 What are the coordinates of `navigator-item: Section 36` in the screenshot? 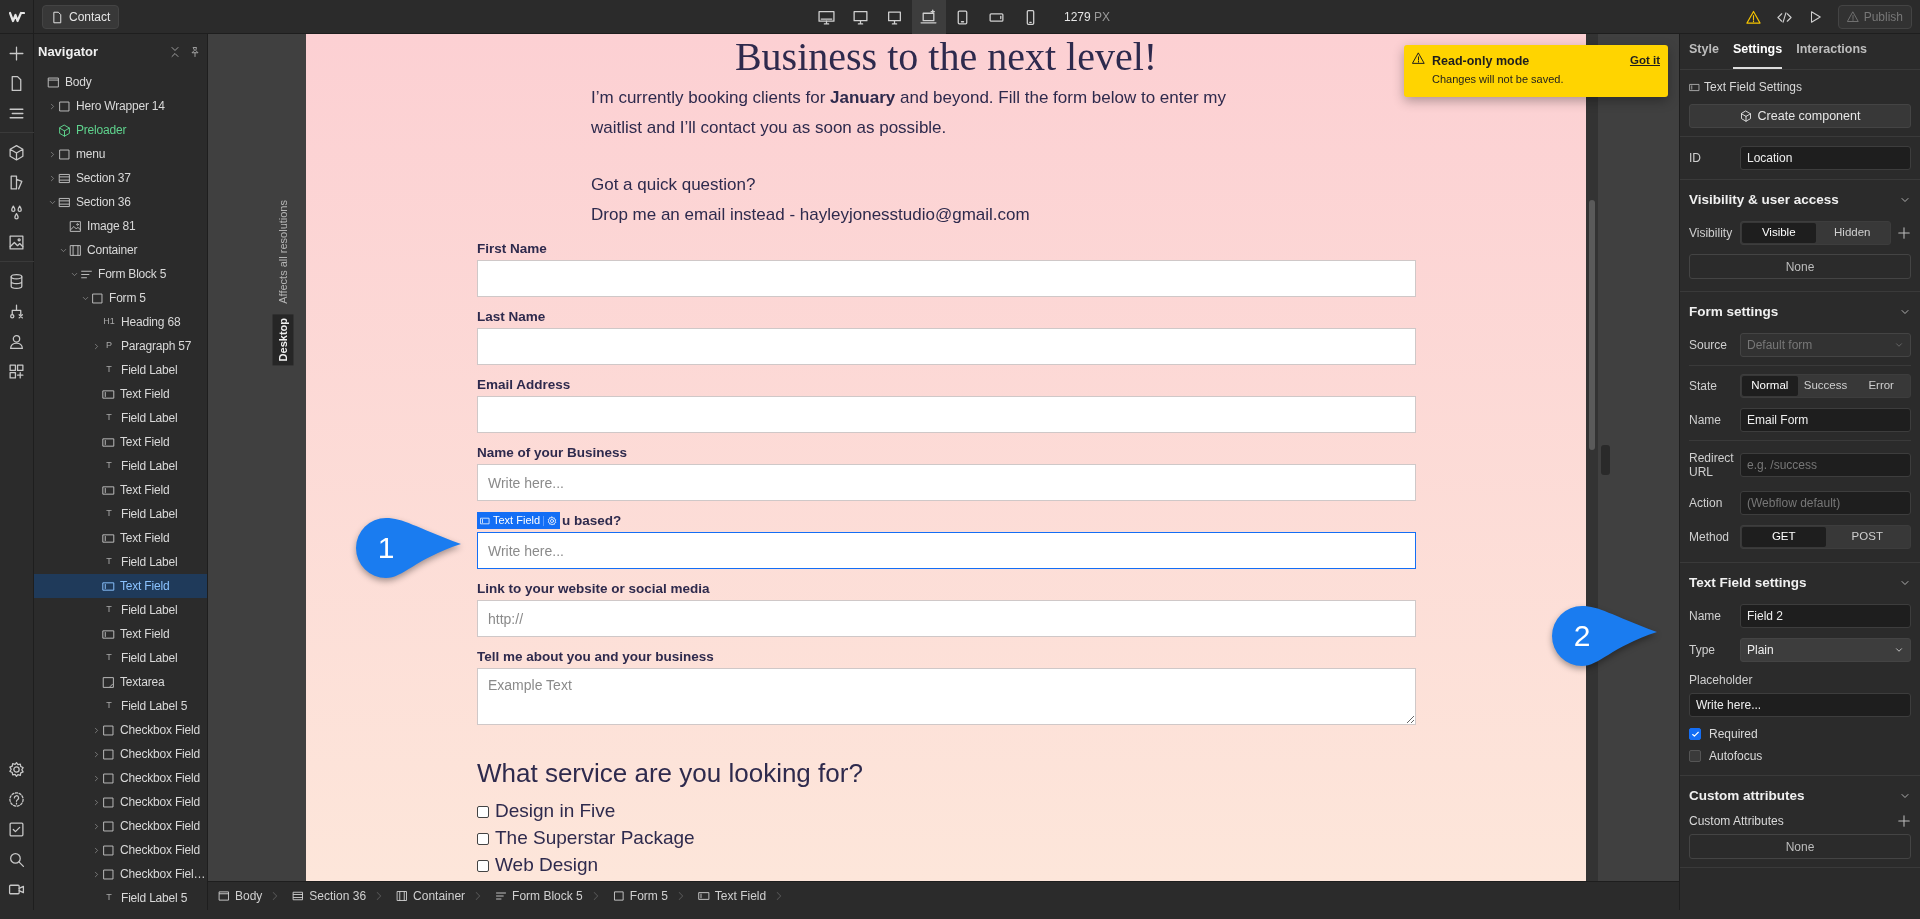 It's located at (120, 202).